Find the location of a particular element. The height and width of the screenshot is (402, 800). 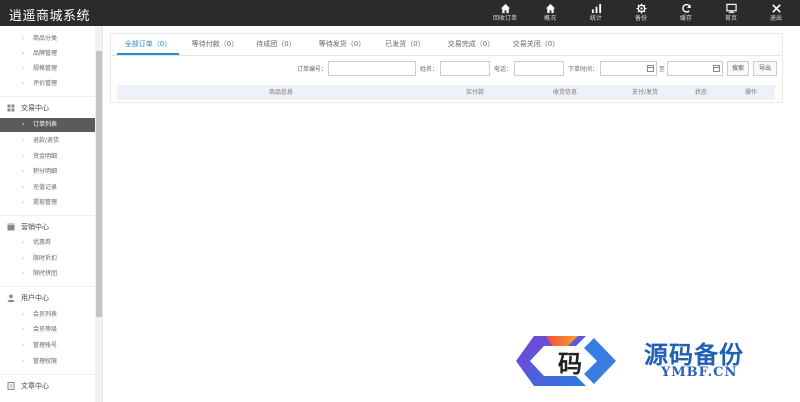

backup-button: 备份 is located at coordinates (641, 14).